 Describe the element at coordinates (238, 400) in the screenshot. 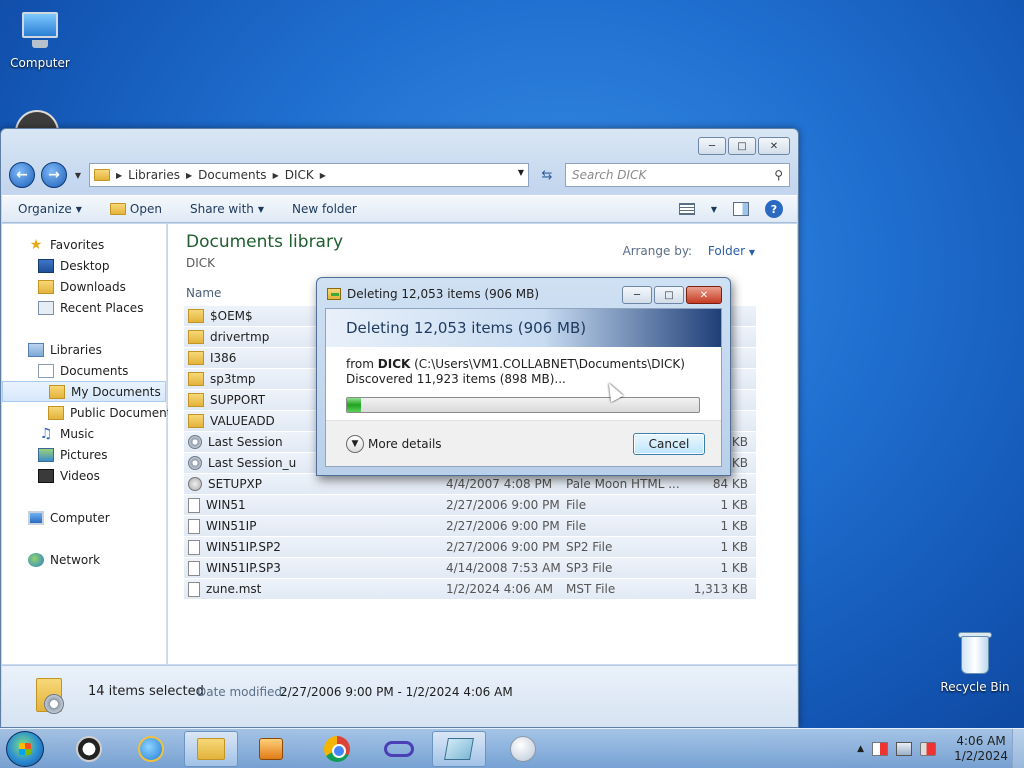

I see `file-name: SUPPORT` at that location.